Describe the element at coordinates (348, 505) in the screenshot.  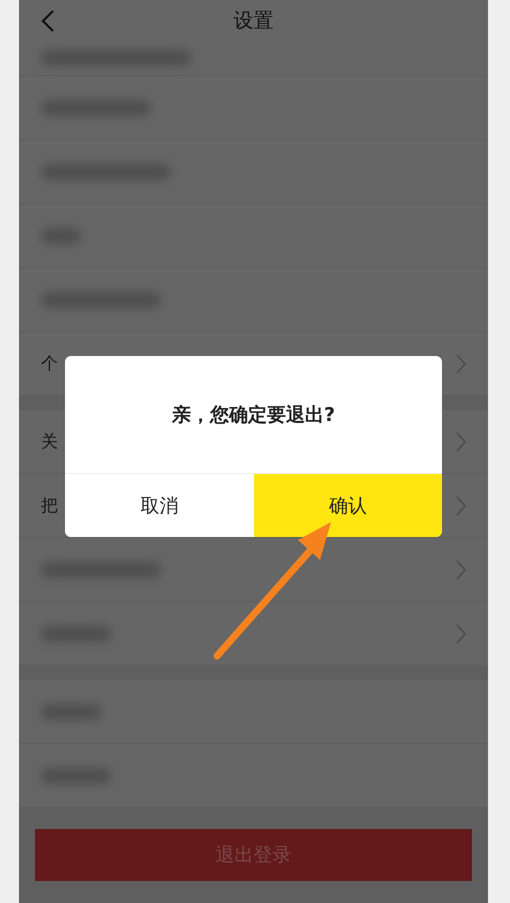
I see `confirm-button: 确认` at that location.